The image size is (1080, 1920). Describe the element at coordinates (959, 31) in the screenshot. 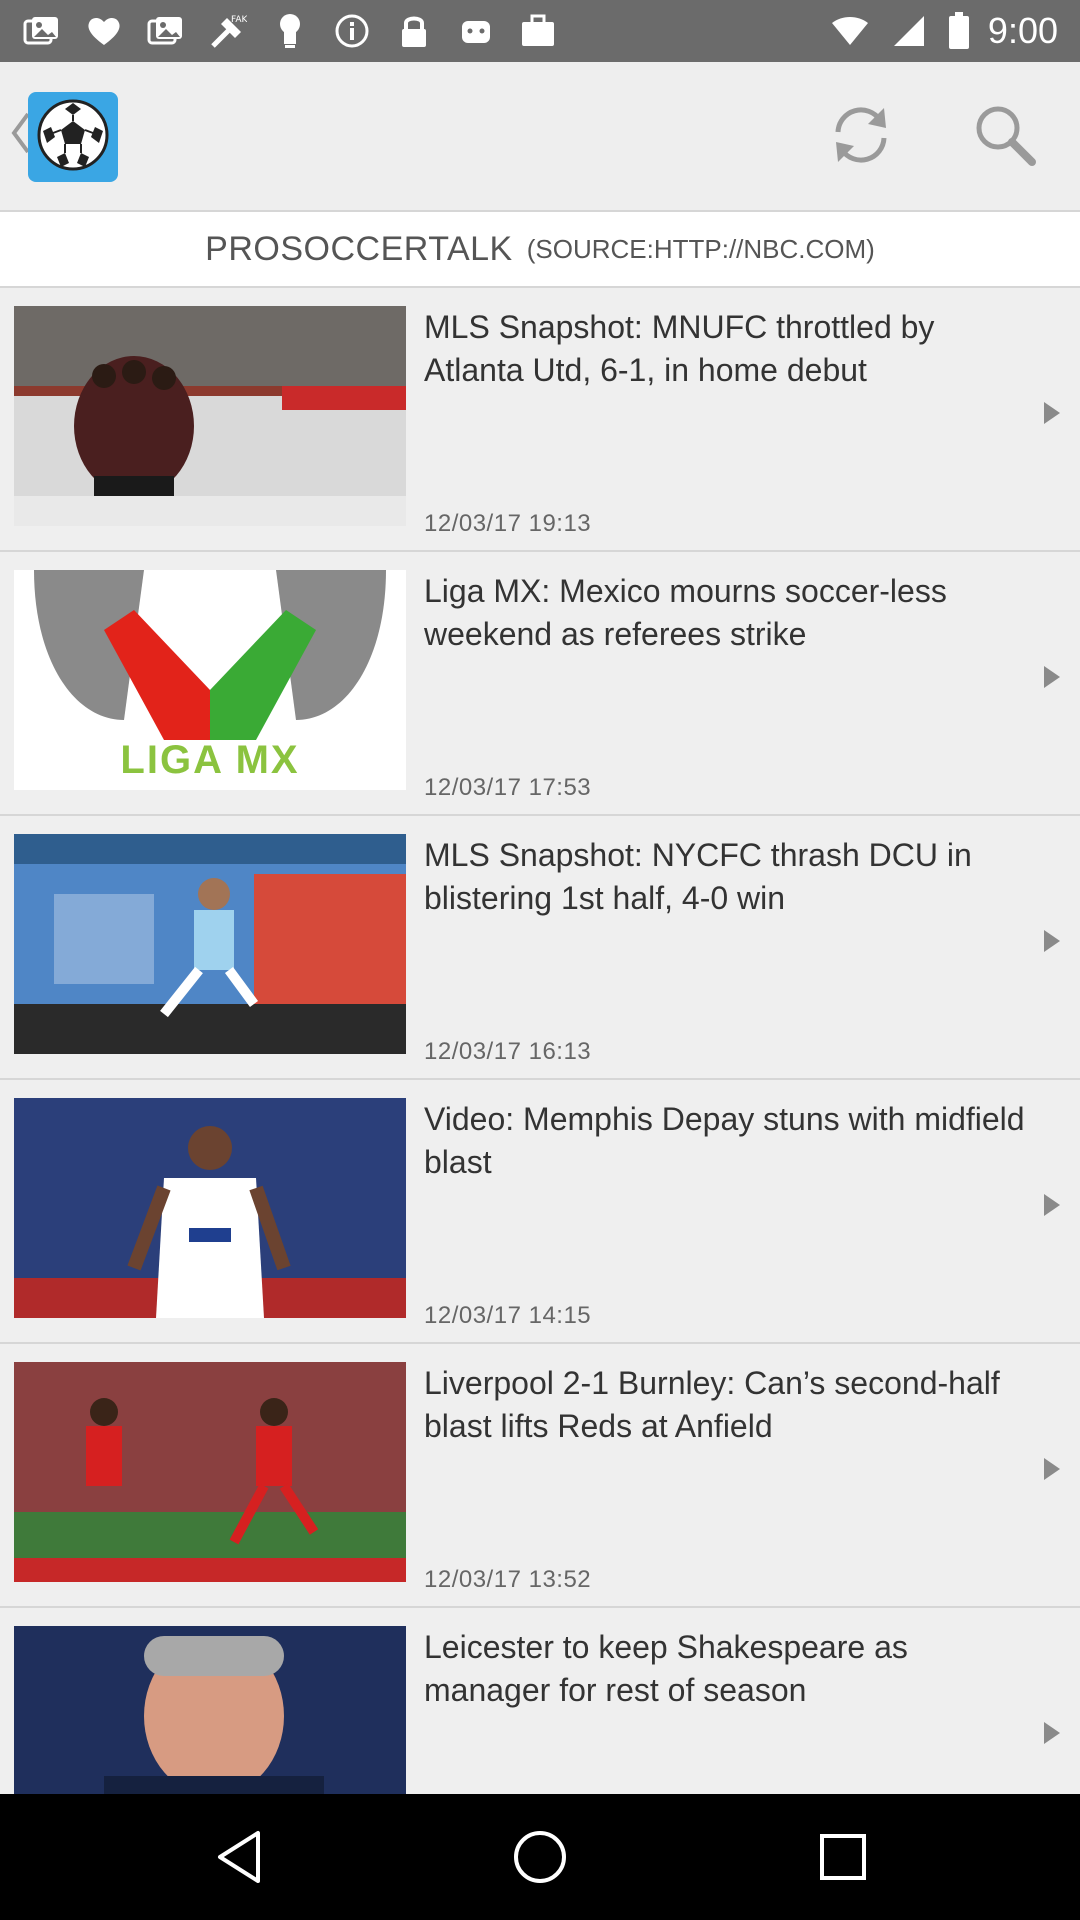

I see `battery-icon` at that location.